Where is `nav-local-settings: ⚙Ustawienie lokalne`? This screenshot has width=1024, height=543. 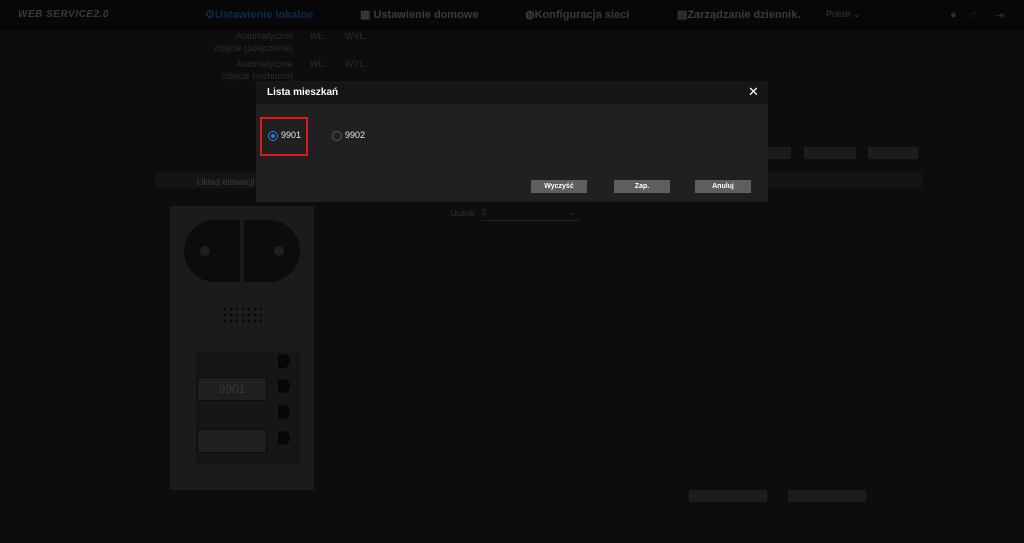 nav-local-settings: ⚙Ustawienie lokalne is located at coordinates (259, 14).